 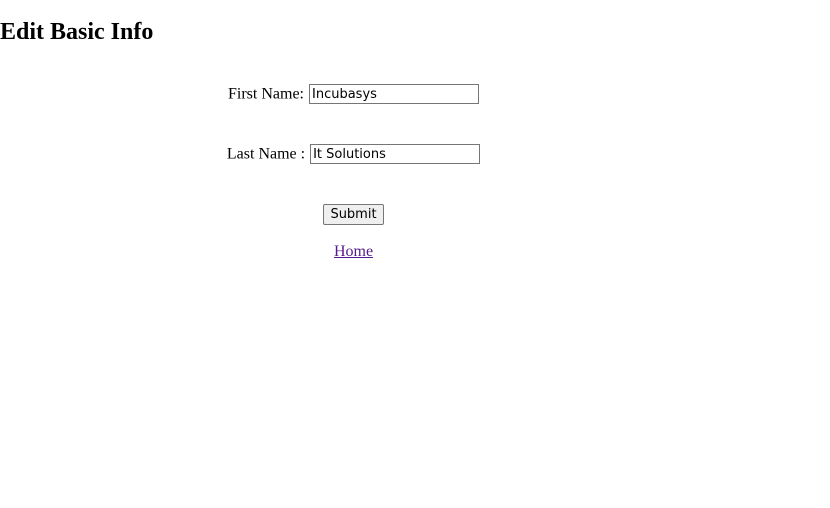 I want to click on last-name-label: Last Name :, so click(x=266, y=154).